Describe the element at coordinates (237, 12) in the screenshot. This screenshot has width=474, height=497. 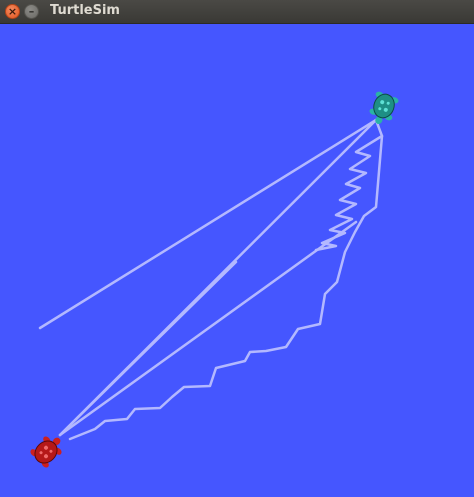
I see `title-bar: × – TurtleSim` at that location.